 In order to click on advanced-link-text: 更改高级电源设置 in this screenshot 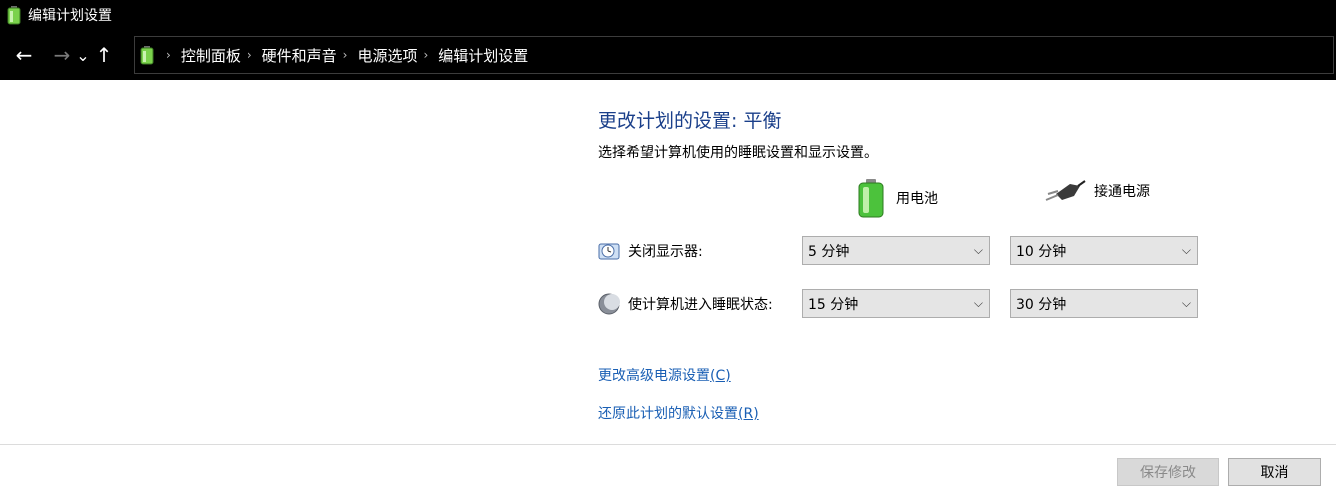, I will do `click(654, 376)`.